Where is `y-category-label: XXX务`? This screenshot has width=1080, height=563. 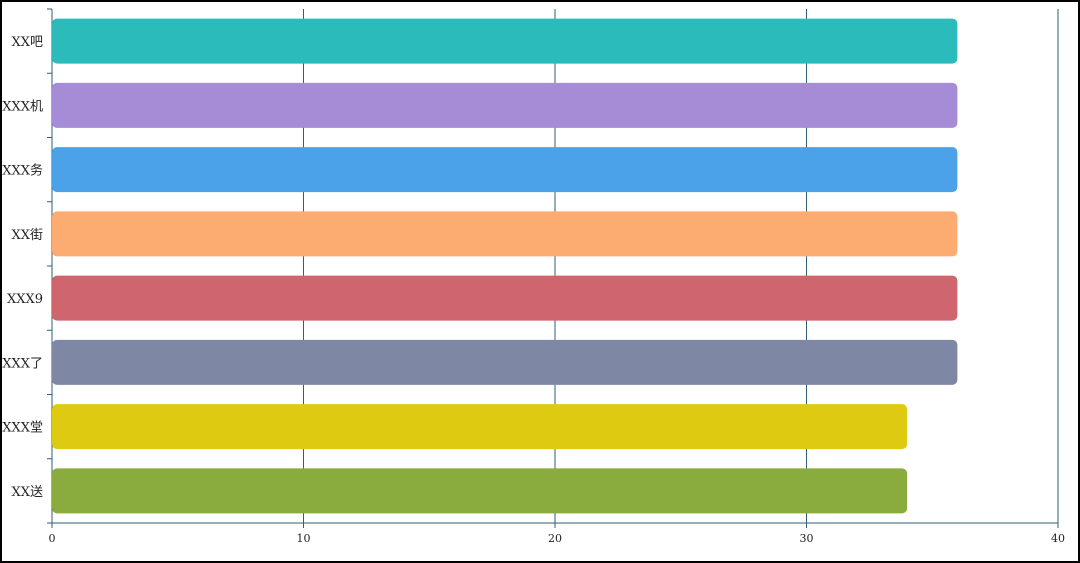
y-category-label: XXX务 is located at coordinates (22, 171).